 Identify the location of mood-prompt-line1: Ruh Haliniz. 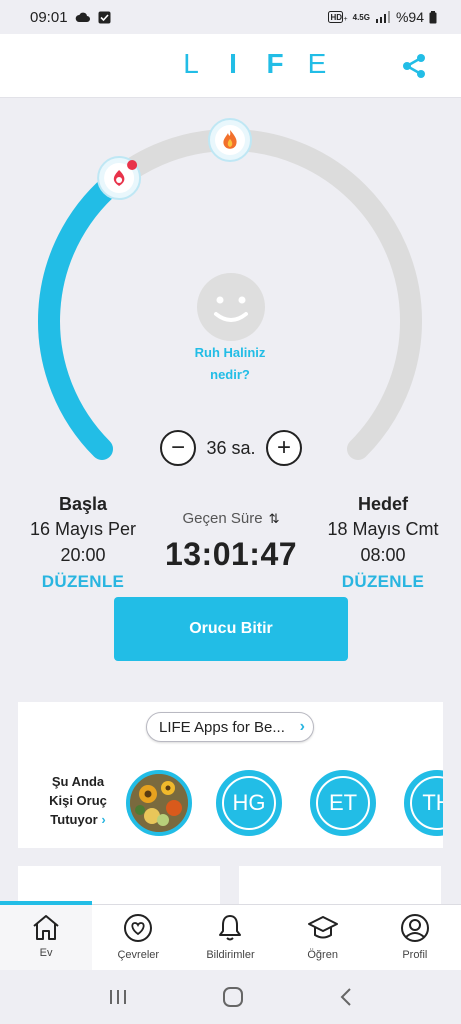
(230, 352).